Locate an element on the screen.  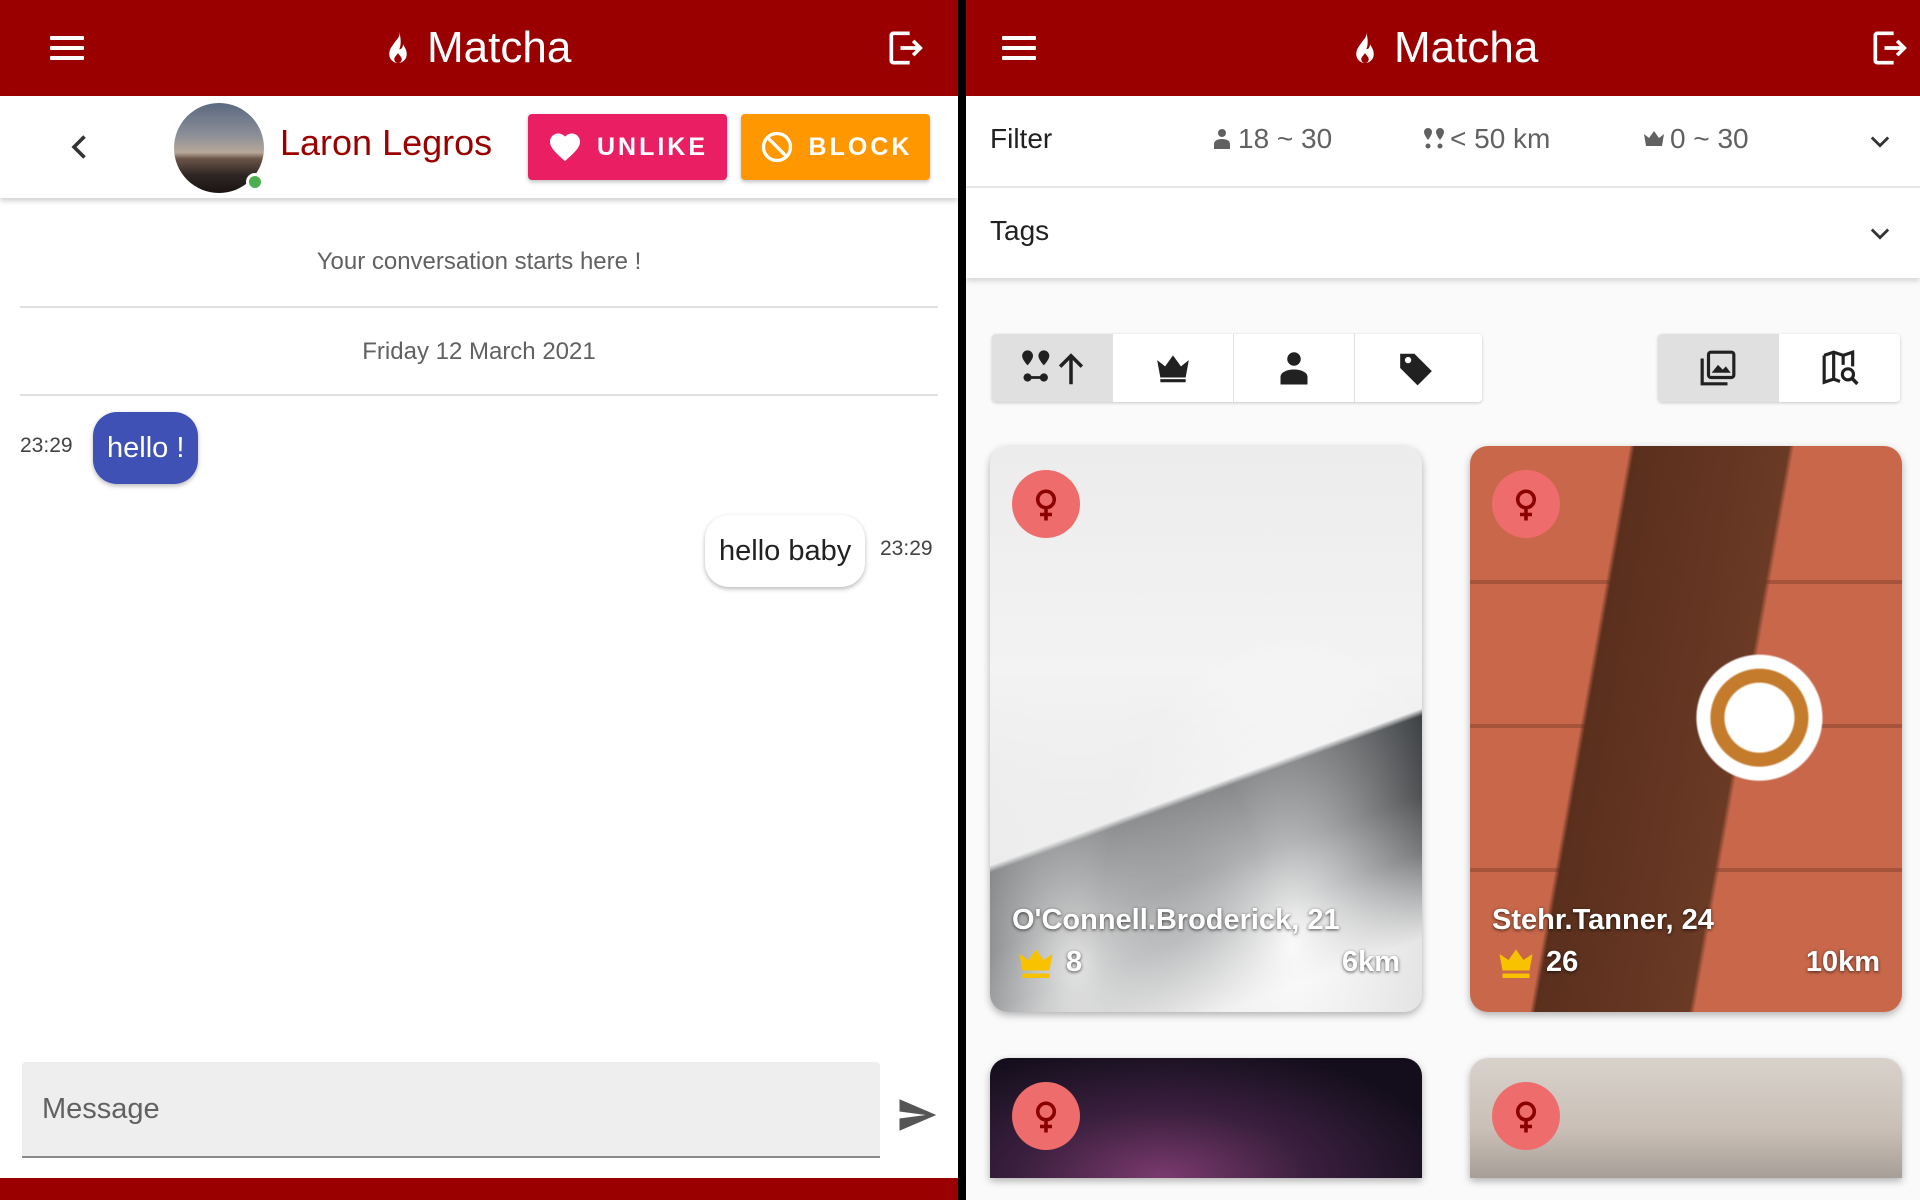
distance-value: < 50 km is located at coordinates (1500, 138).